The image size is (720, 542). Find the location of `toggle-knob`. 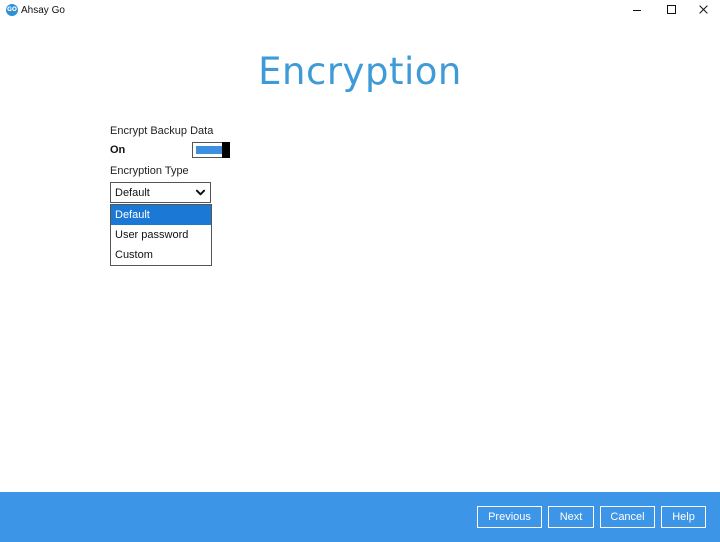

toggle-knob is located at coordinates (226, 150).